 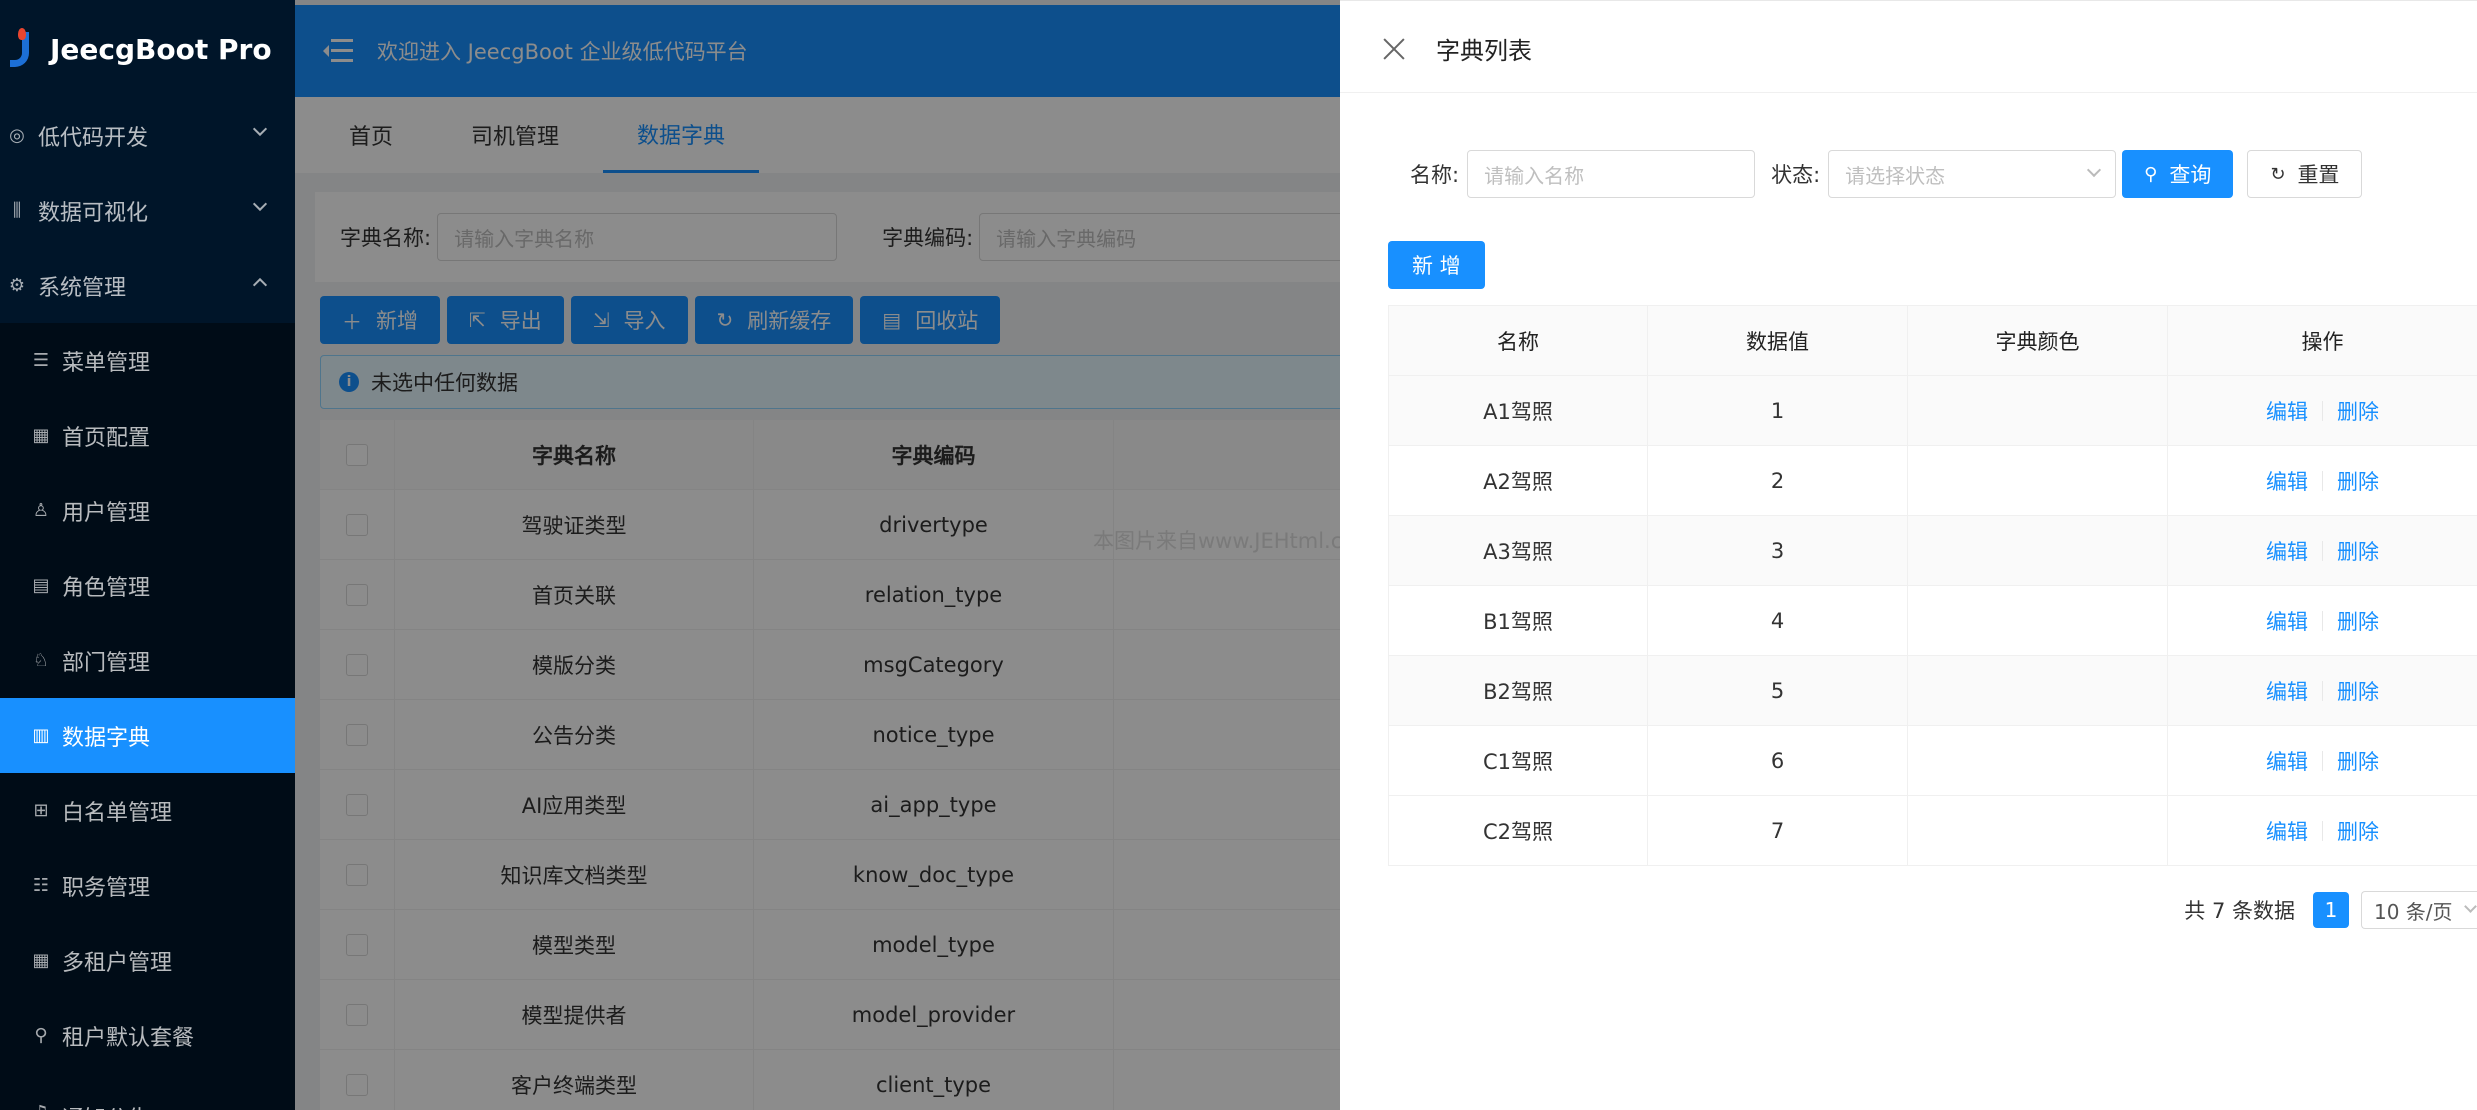 I want to click on sidebar-group-label: 低代码开发, so click(x=93, y=138).